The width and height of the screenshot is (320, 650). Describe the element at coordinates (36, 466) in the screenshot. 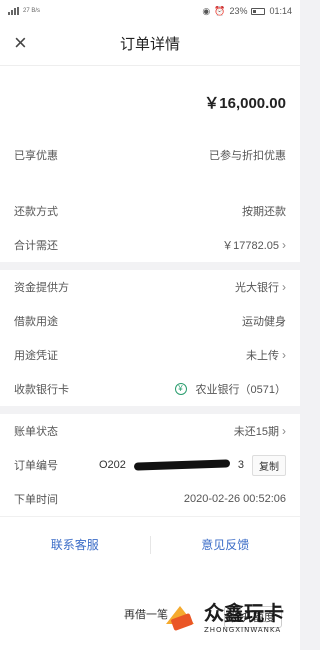

I see `order-number-label: 订单编号` at that location.